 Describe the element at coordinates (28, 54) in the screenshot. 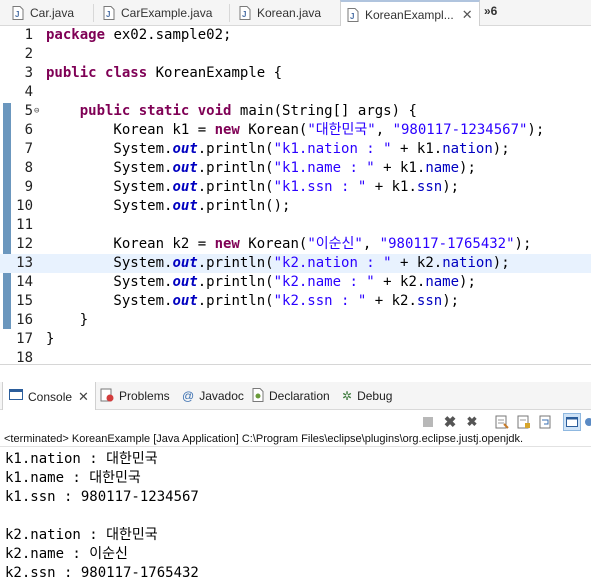

I see `line-number: 2` at that location.